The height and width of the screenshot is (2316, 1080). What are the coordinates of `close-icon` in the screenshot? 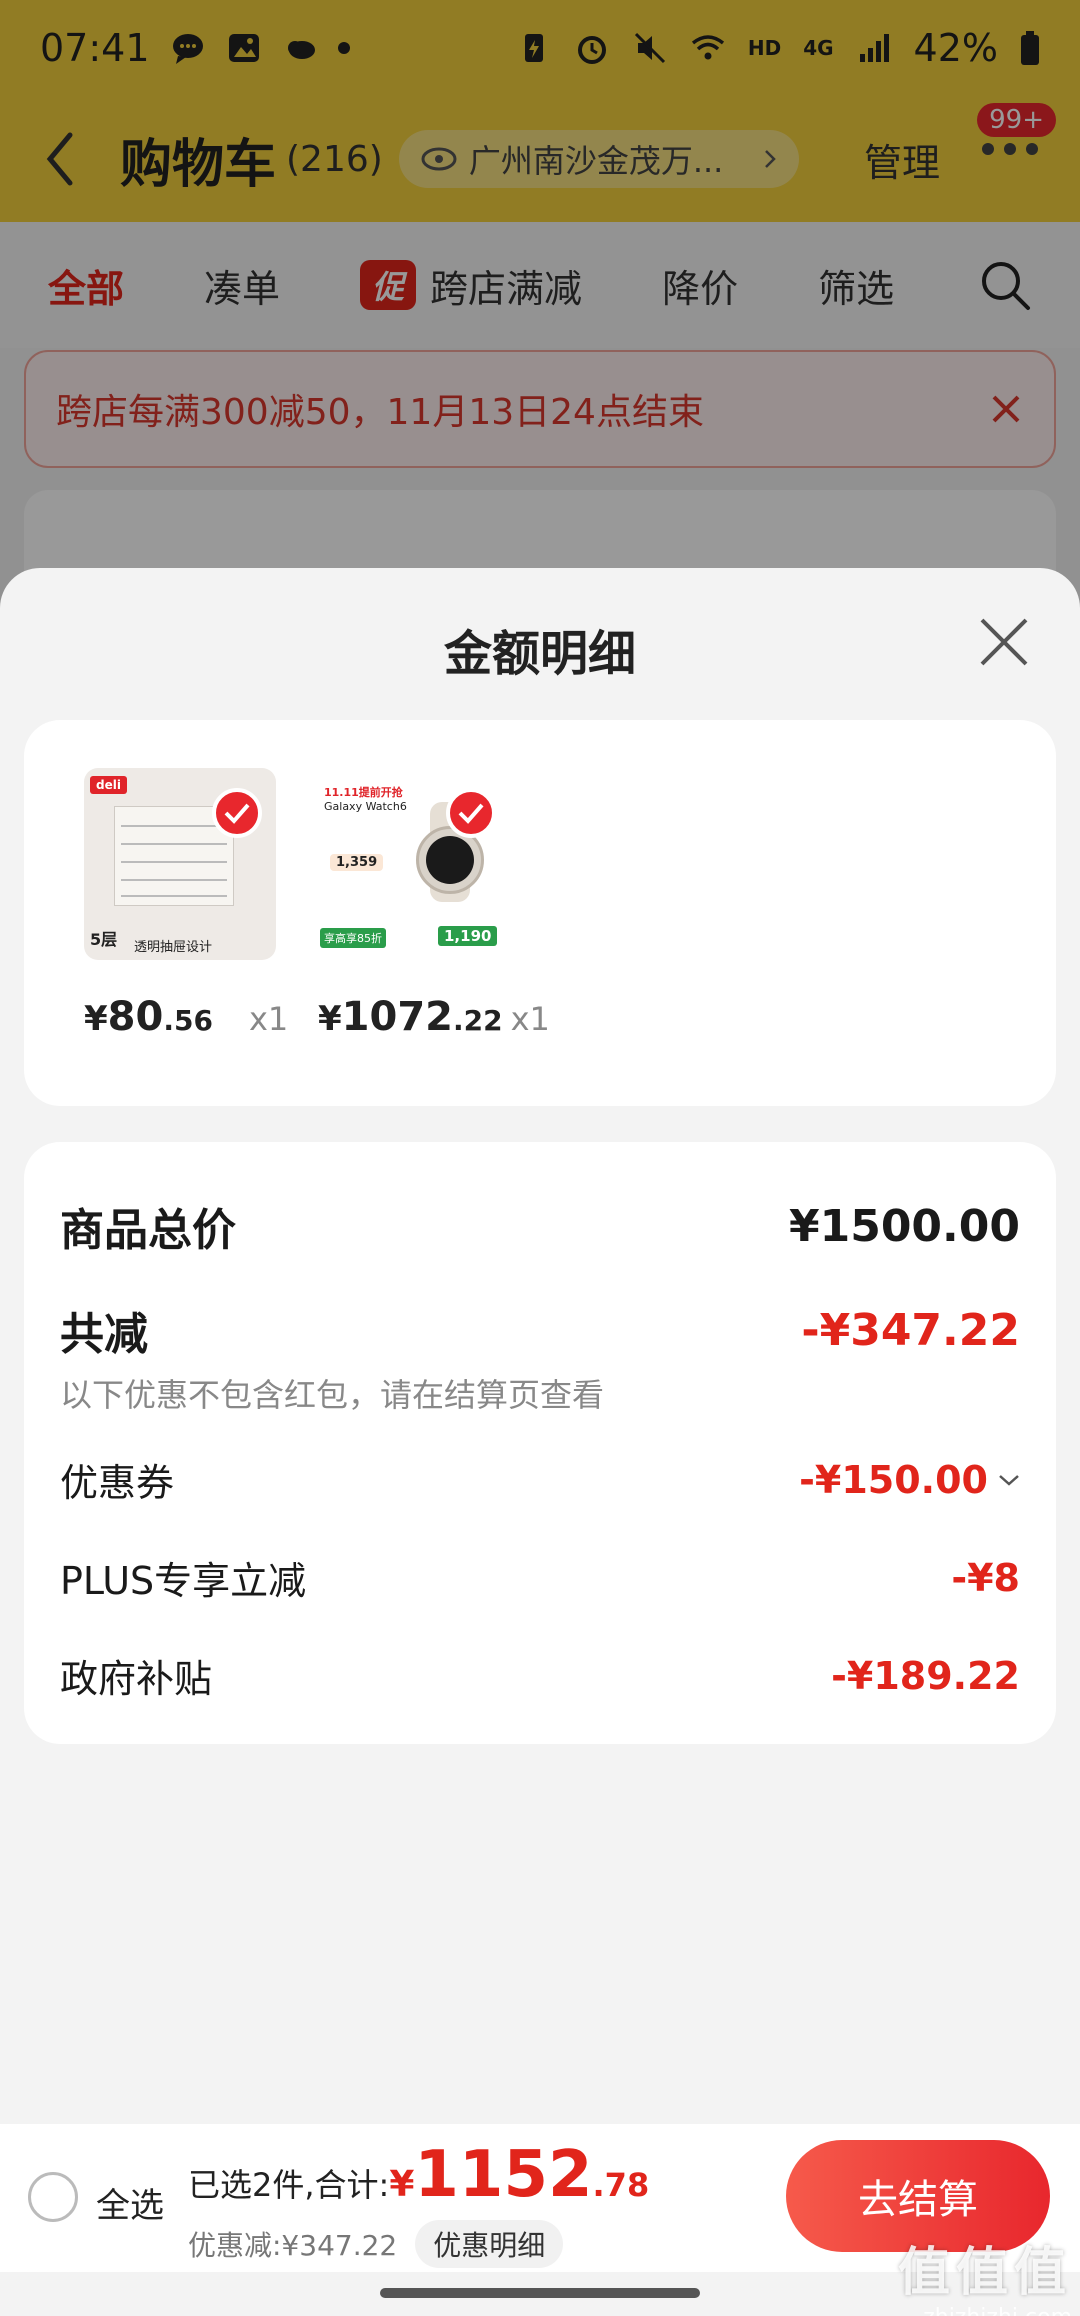 It's located at (1004, 642).